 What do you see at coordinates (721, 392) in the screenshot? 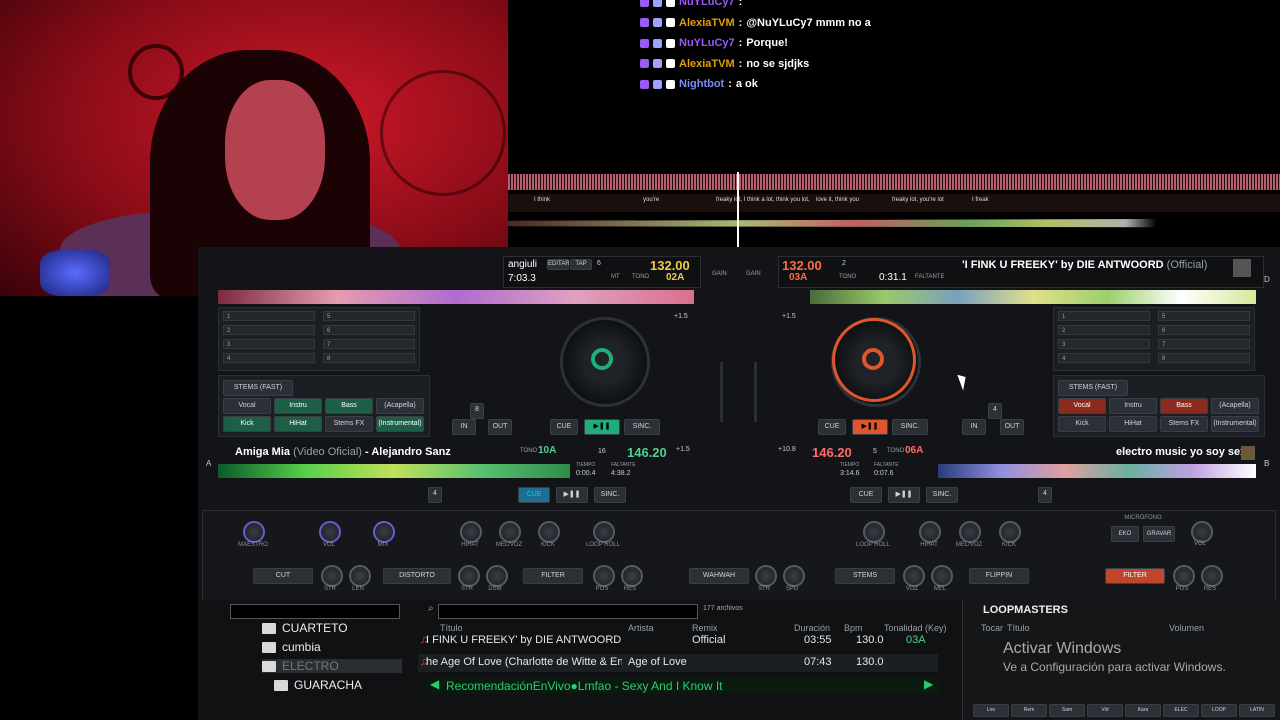
I see `volume-fader-left` at bounding box center [721, 392].